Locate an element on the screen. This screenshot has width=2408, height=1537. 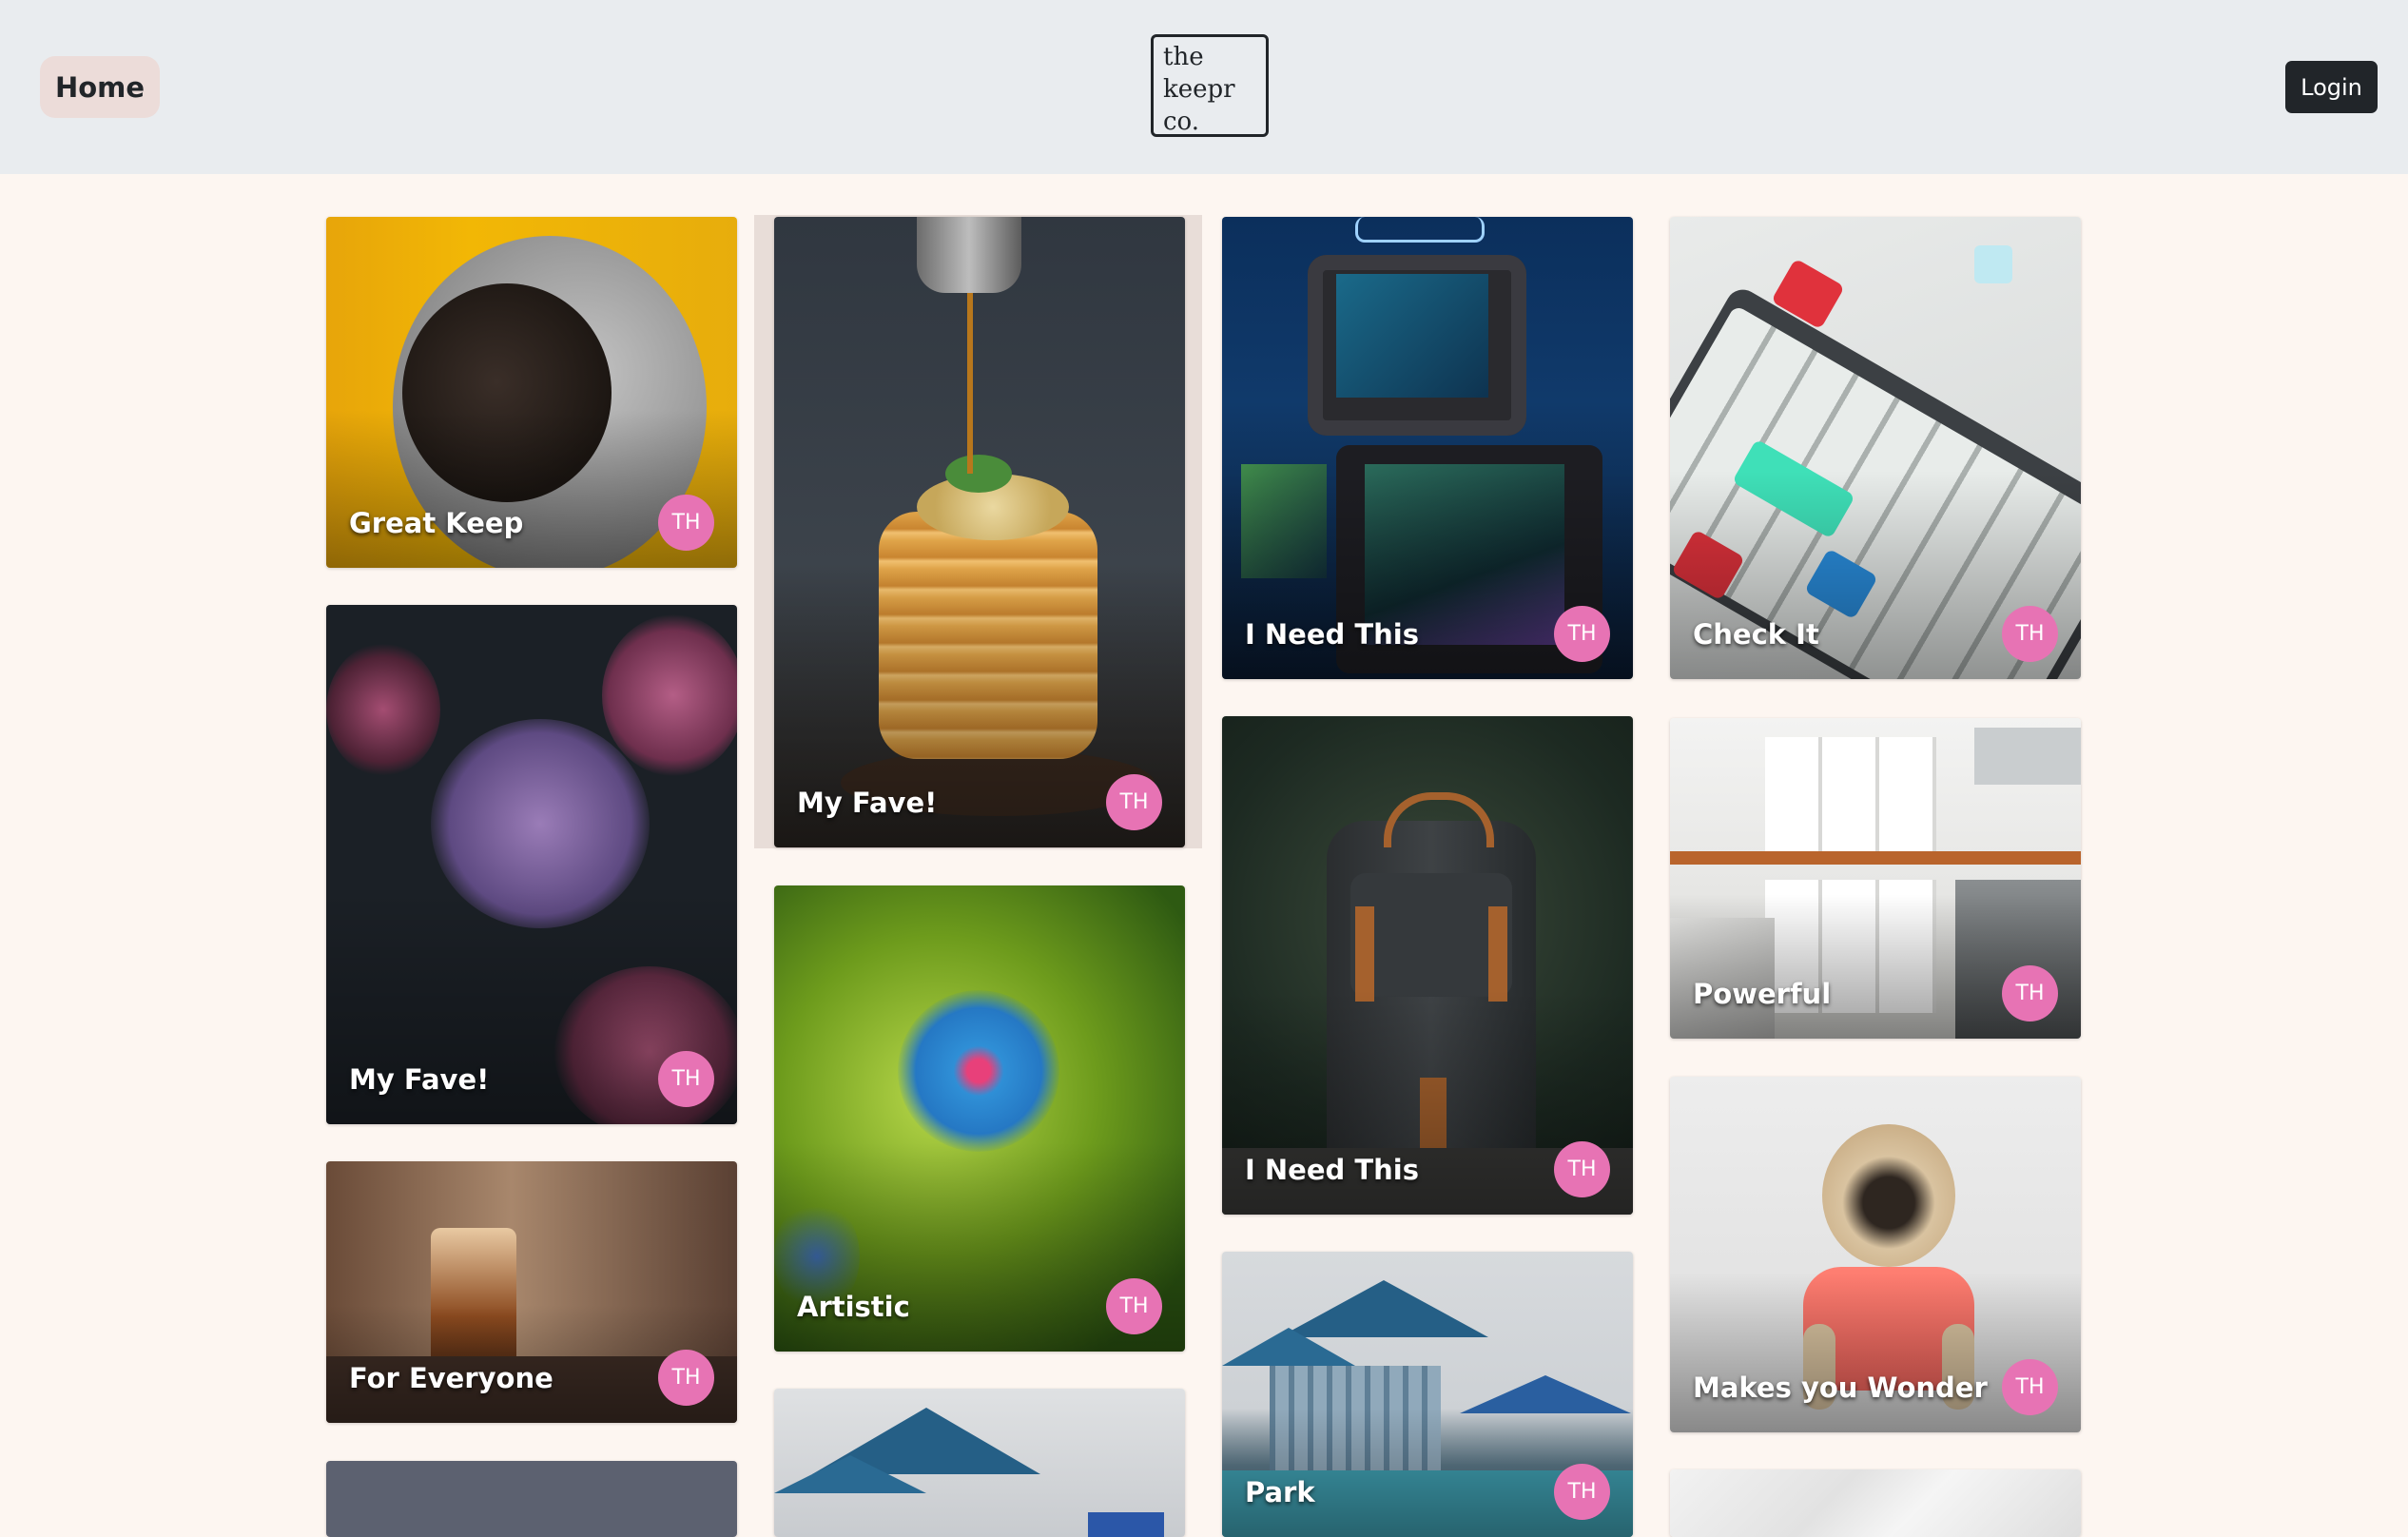
keep-card: Makes you Wonder TH is located at coordinates (1876, 1254).